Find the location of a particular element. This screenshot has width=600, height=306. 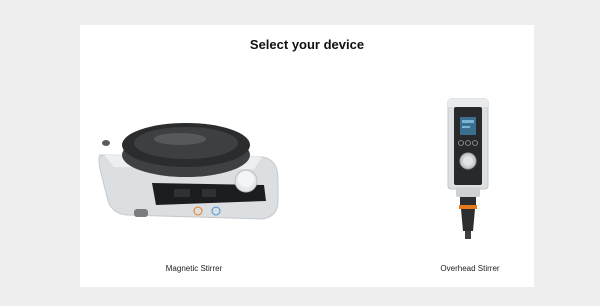

magnetic-stirrer-label: Magnetic Stirrer is located at coordinates (194, 268).